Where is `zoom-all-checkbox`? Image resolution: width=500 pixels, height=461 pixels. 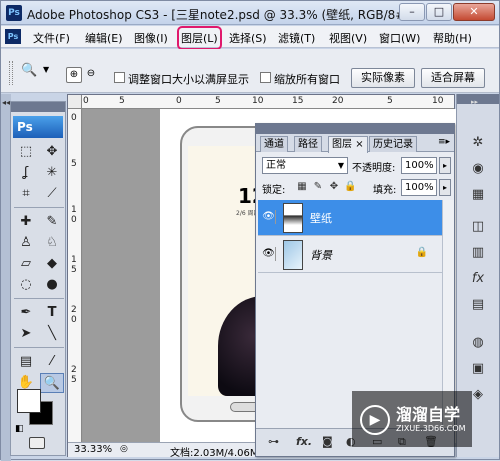 zoom-all-checkbox is located at coordinates (265, 77).